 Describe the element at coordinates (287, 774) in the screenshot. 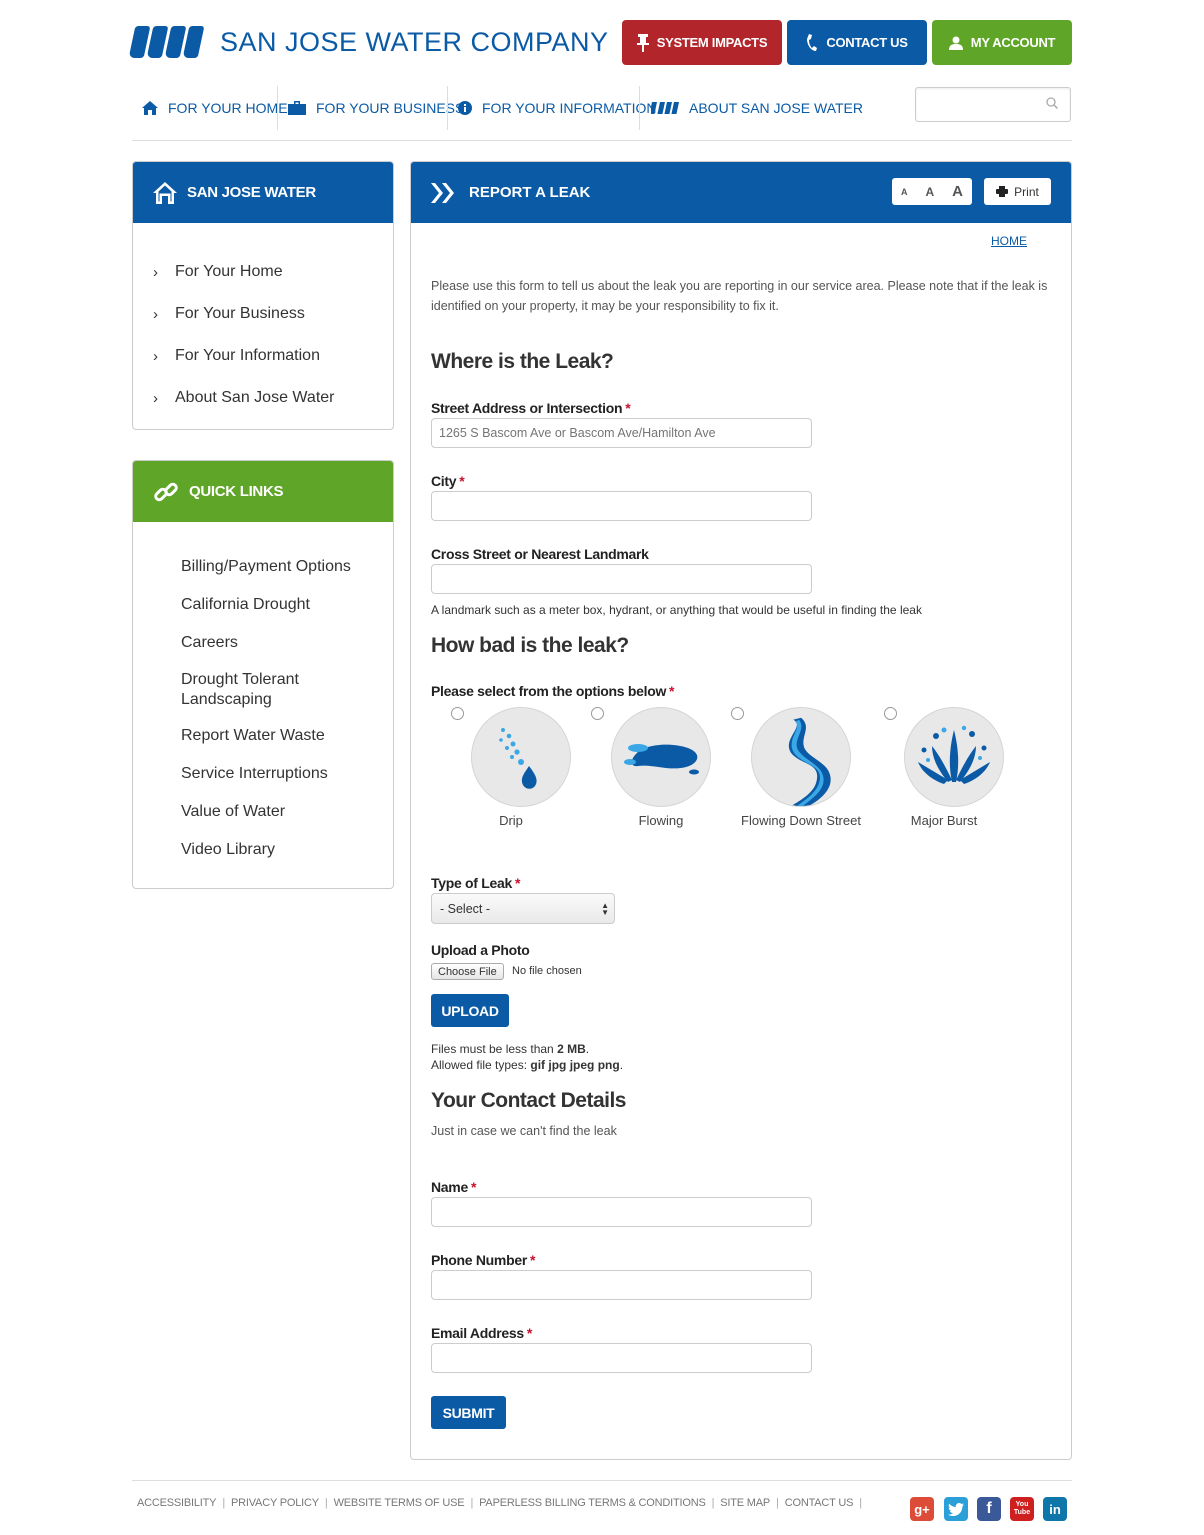

I see `quick-link-item: Service Interruptions` at that location.